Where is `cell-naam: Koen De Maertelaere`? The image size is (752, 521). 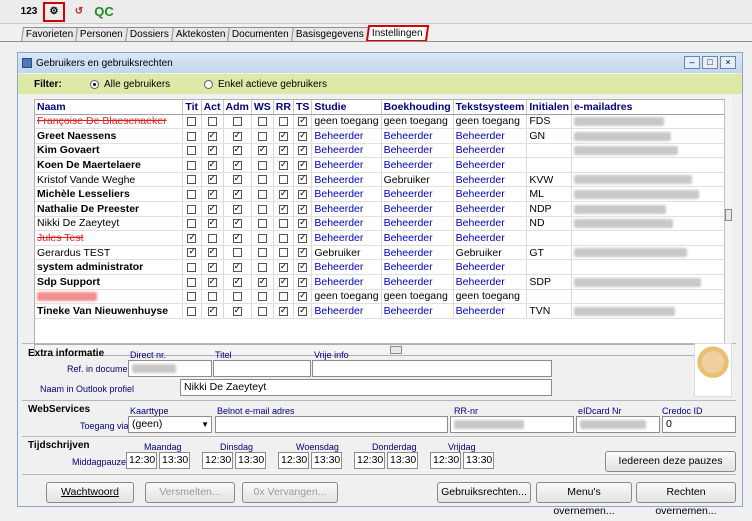 cell-naam: Koen De Maertelaere is located at coordinates (109, 165).